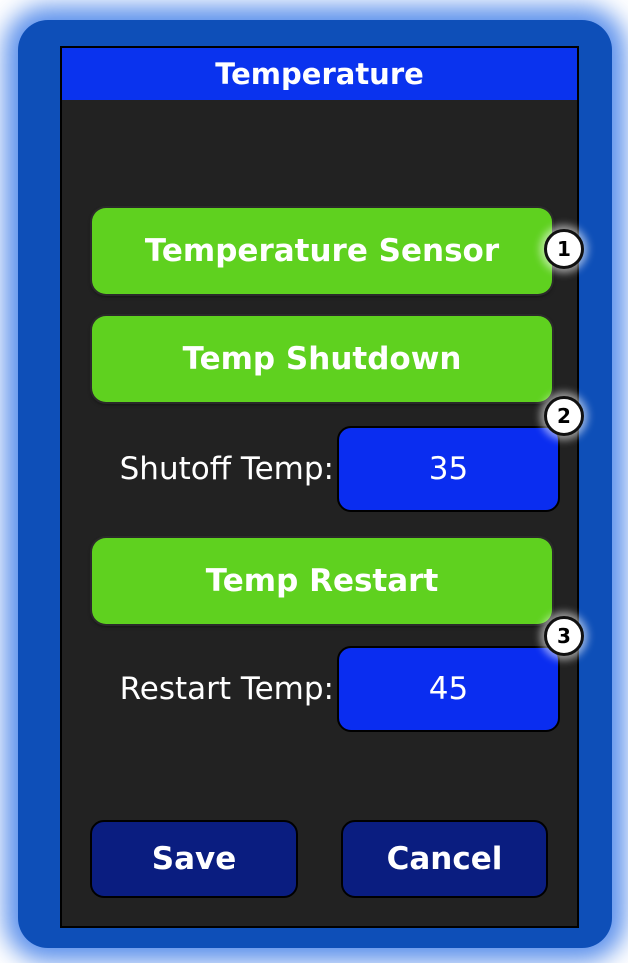  What do you see at coordinates (564, 636) in the screenshot?
I see `callout-marker-3: 3` at bounding box center [564, 636].